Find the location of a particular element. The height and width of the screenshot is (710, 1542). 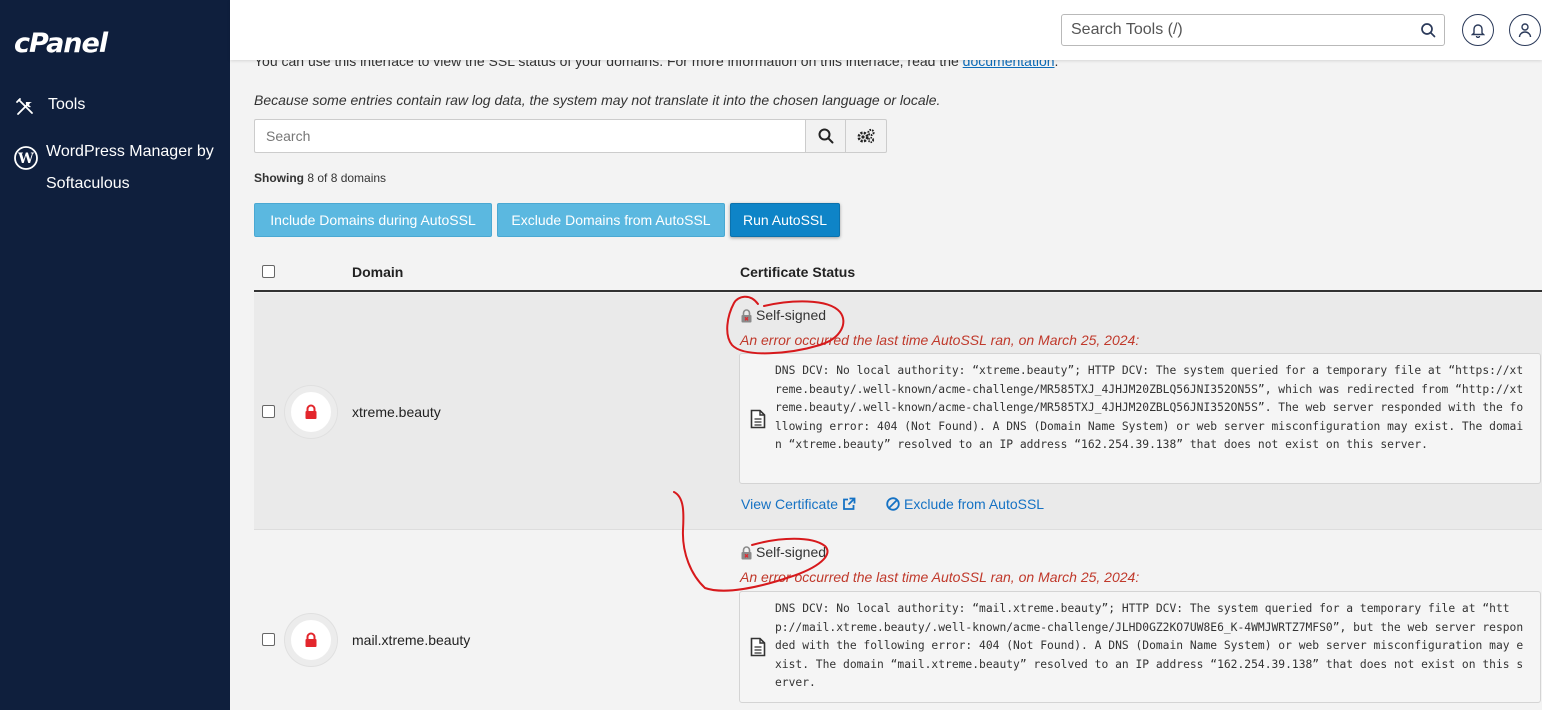

search-settings-button is located at coordinates (866, 136).